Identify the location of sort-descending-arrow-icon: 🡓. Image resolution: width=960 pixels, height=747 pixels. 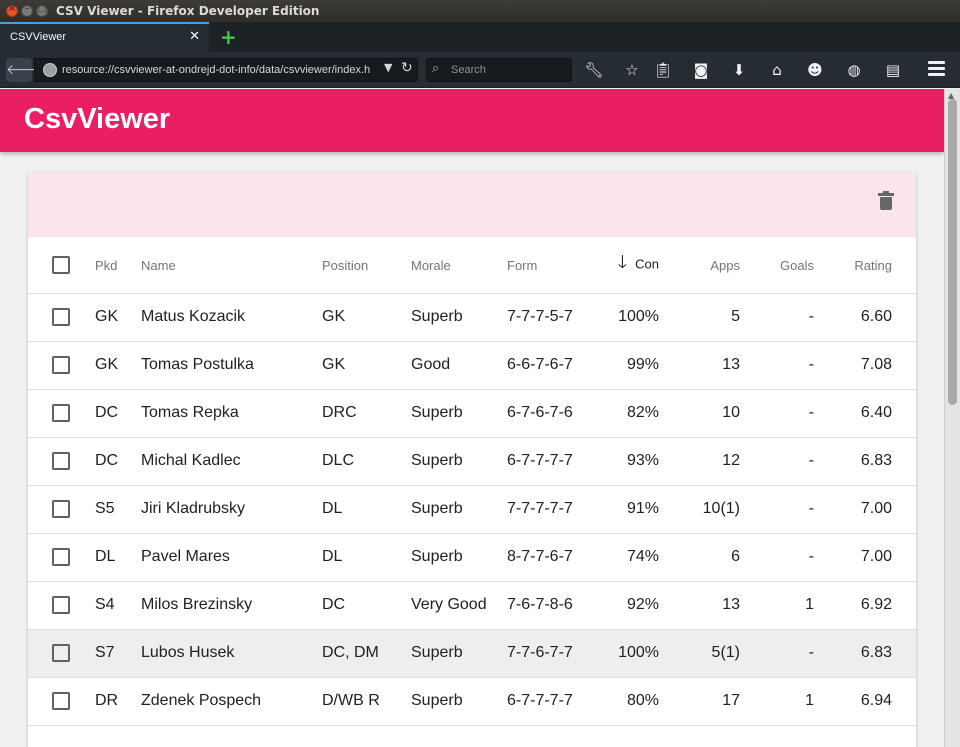
(622, 262).